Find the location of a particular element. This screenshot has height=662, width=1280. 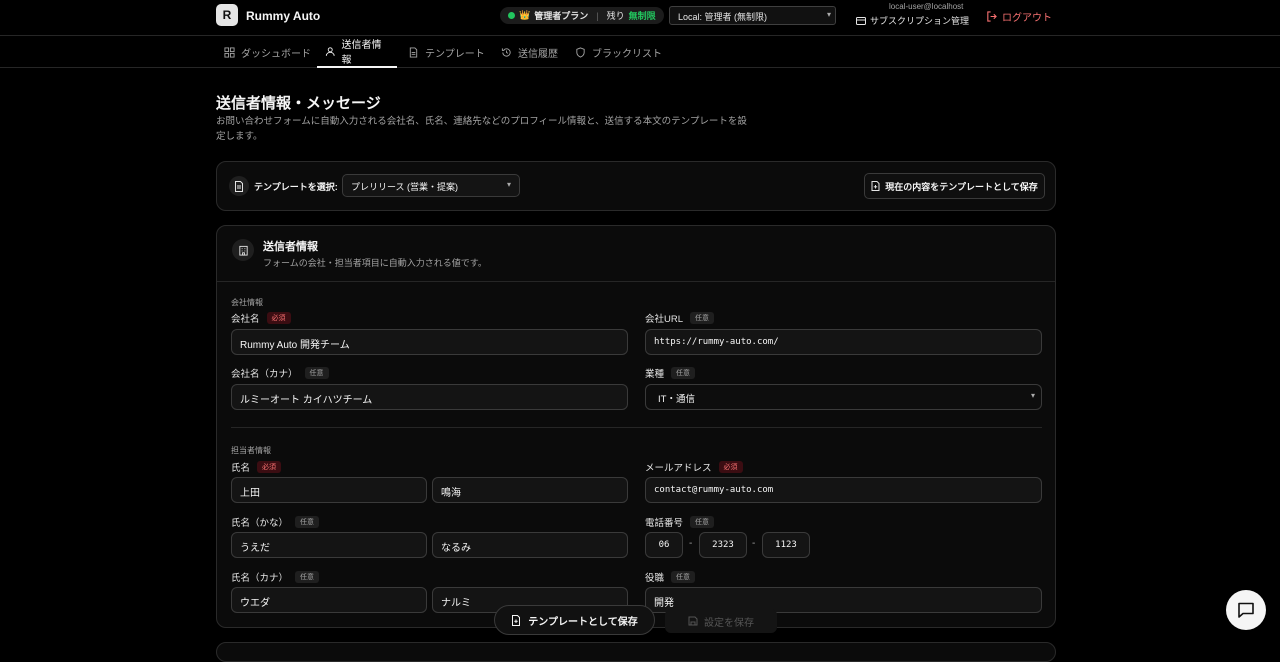

crown-icon: 👑 is located at coordinates (525, 15).